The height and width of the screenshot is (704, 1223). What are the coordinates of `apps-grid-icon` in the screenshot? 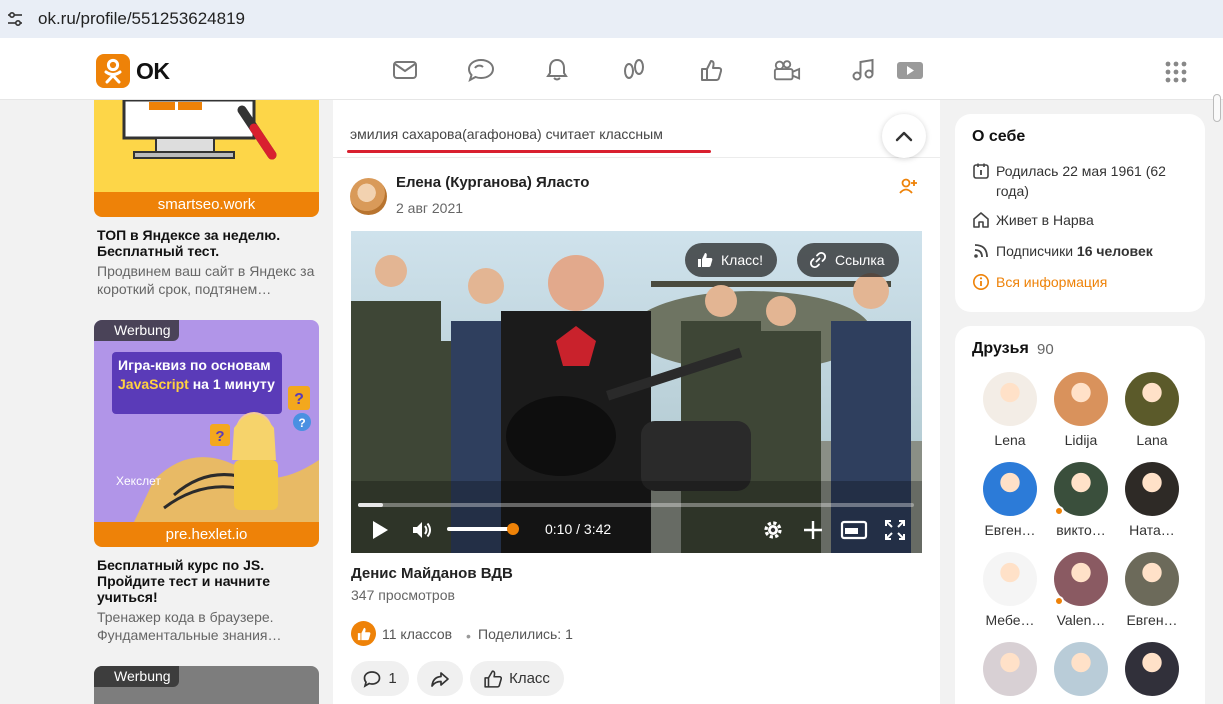 It's located at (1176, 72).